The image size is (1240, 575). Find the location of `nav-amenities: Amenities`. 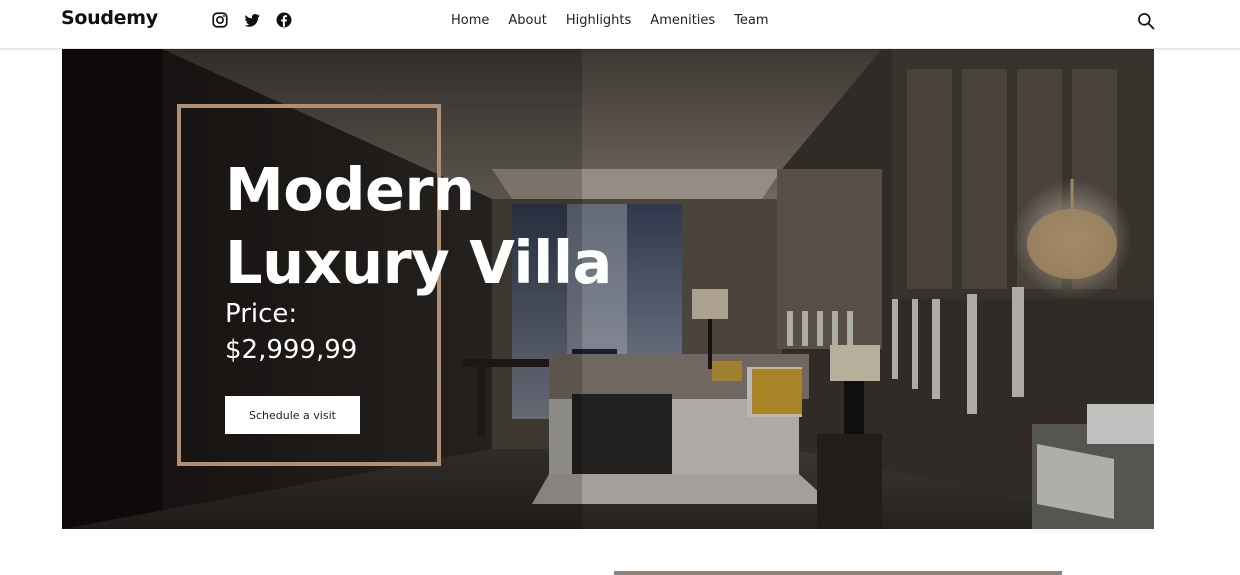

nav-amenities: Amenities is located at coordinates (682, 20).